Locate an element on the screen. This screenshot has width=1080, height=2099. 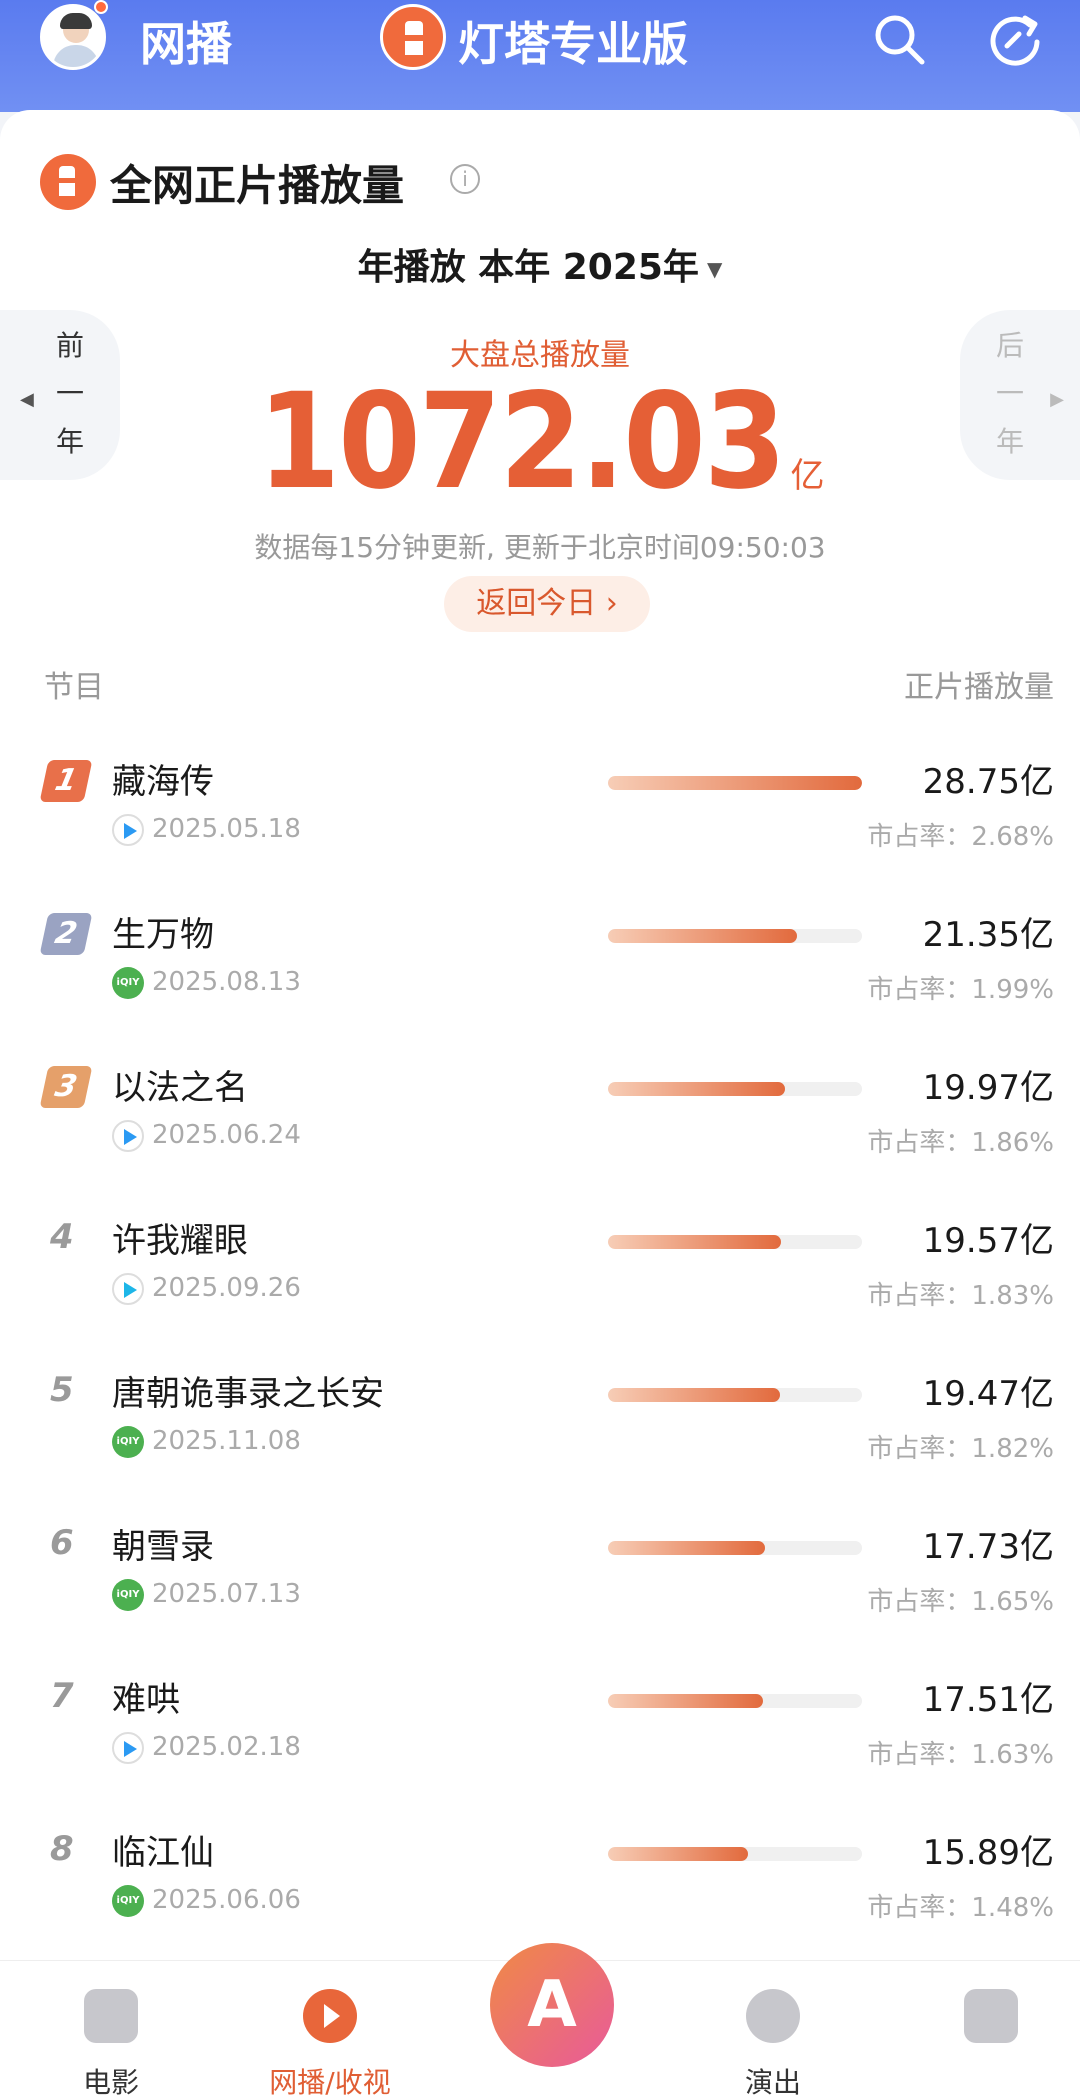
show-name: 以法之名 is located at coordinates (180, 1088).